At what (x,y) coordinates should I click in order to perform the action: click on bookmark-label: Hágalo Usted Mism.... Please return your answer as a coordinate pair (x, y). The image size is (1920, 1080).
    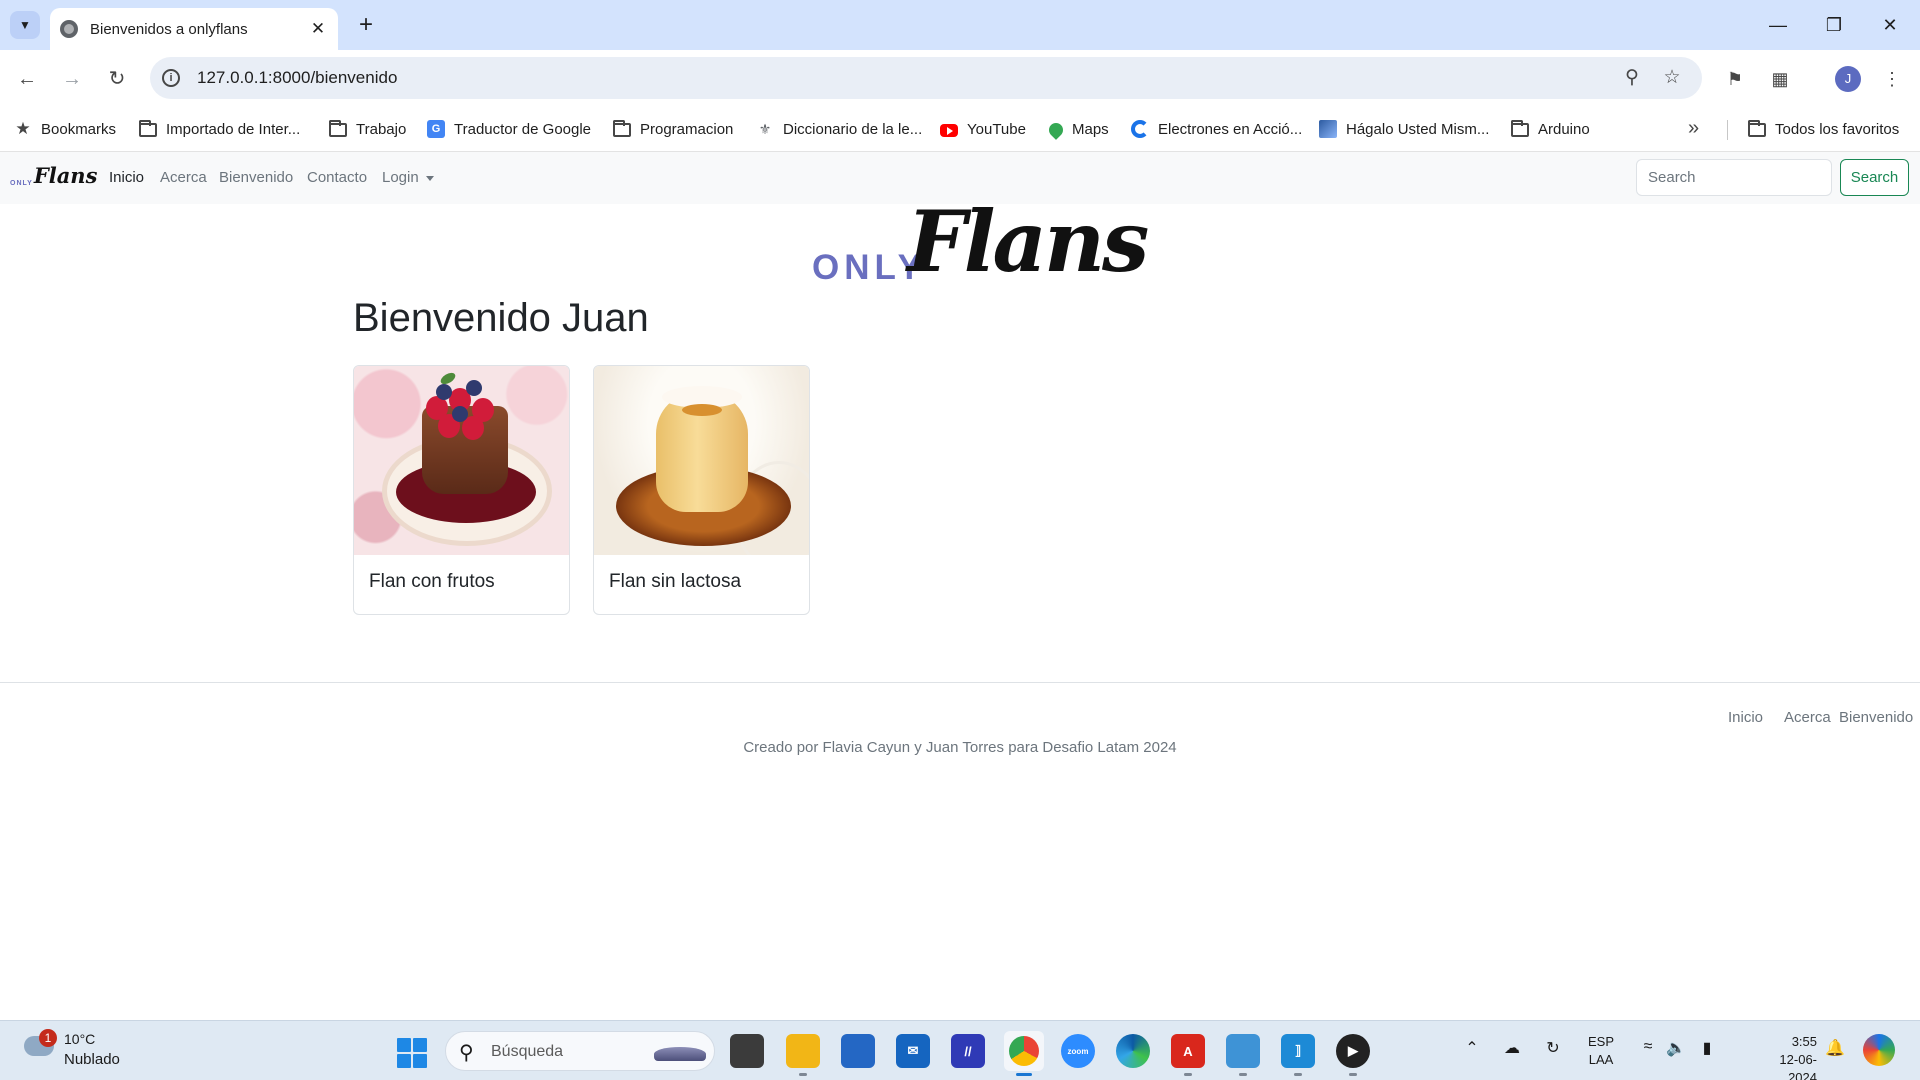
    Looking at the image, I should click on (1418, 129).